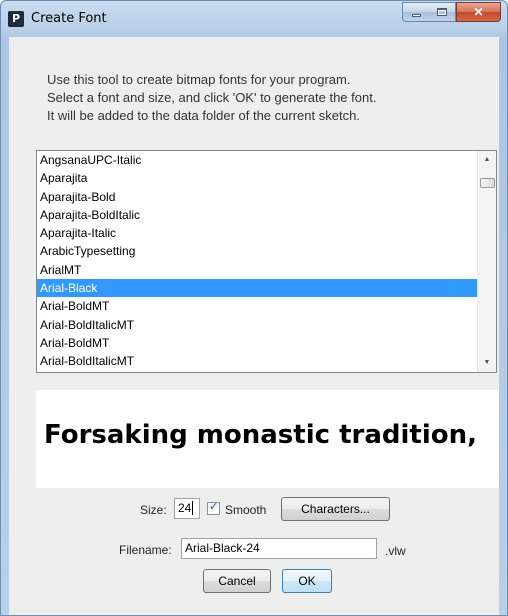 The image size is (508, 616). I want to click on size-value: 24, so click(185, 508).